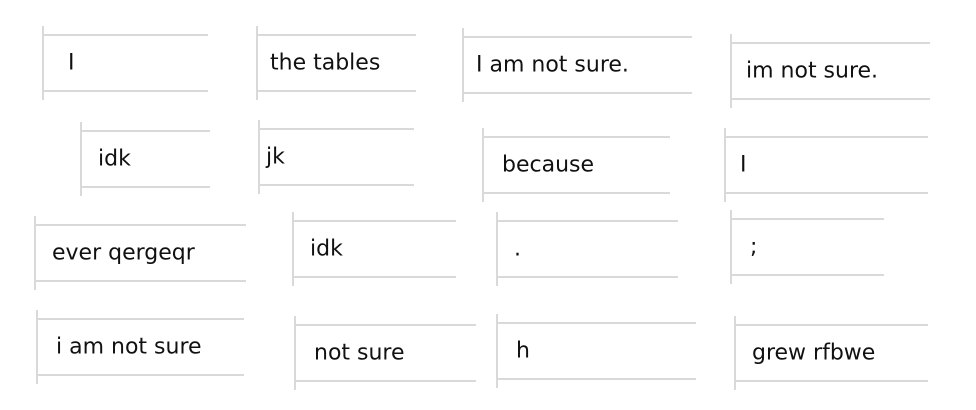 This screenshot has height=410, width=976. What do you see at coordinates (71, 63) in the screenshot?
I see `response-text-1: I` at bounding box center [71, 63].